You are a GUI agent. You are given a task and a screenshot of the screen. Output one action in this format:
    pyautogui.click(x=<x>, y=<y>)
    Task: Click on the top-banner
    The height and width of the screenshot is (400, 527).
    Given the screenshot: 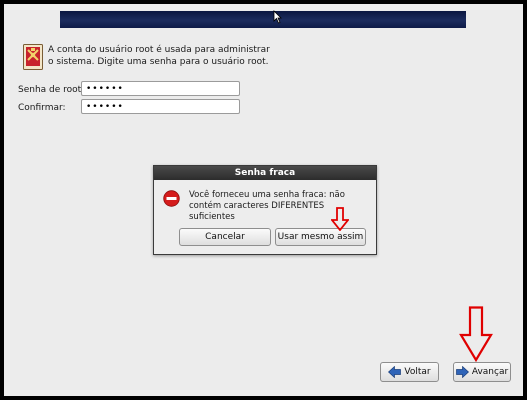 What is the action you would take?
    pyautogui.click(x=263, y=19)
    